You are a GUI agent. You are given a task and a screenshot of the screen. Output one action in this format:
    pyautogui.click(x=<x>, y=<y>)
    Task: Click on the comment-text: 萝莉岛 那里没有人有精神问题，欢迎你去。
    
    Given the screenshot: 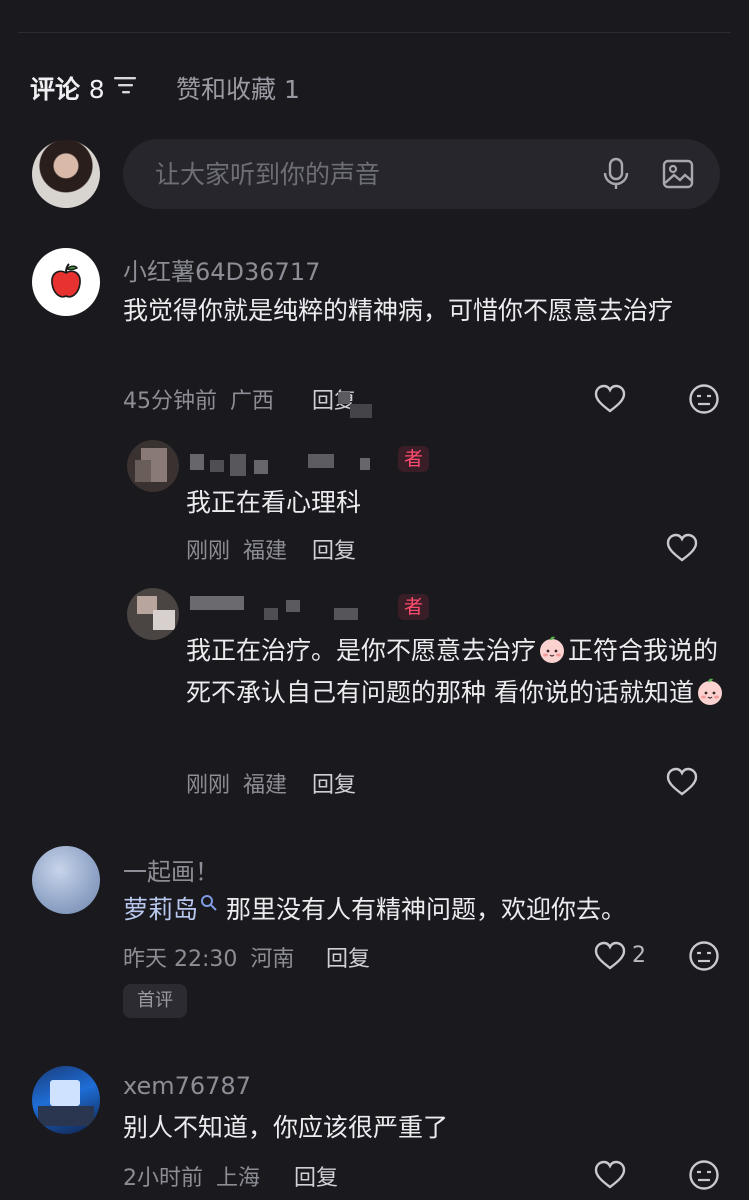 What is the action you would take?
    pyautogui.click(x=423, y=910)
    